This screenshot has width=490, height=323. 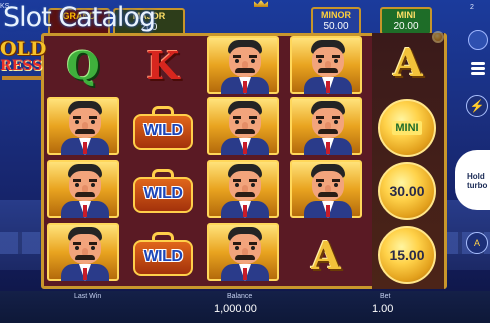 I want to click on reel-2-row-2: WILD, so click(x=163, y=129).